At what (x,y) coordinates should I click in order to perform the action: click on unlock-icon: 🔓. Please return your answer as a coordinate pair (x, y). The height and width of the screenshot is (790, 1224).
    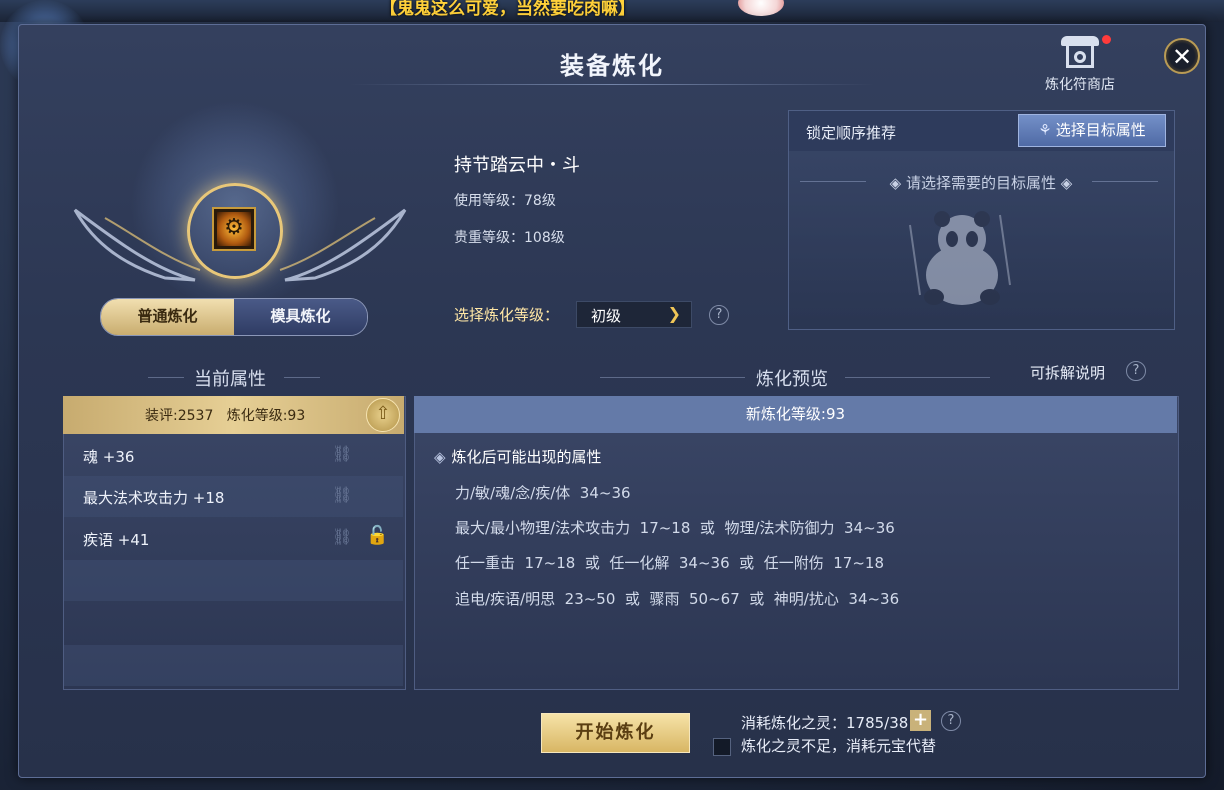
    Looking at the image, I should click on (377, 535).